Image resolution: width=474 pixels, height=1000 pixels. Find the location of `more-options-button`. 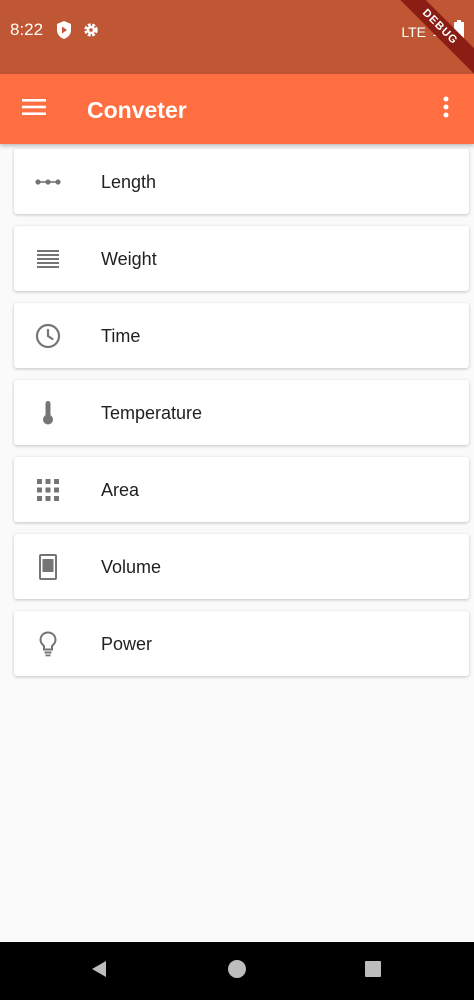

more-options-button is located at coordinates (446, 109).